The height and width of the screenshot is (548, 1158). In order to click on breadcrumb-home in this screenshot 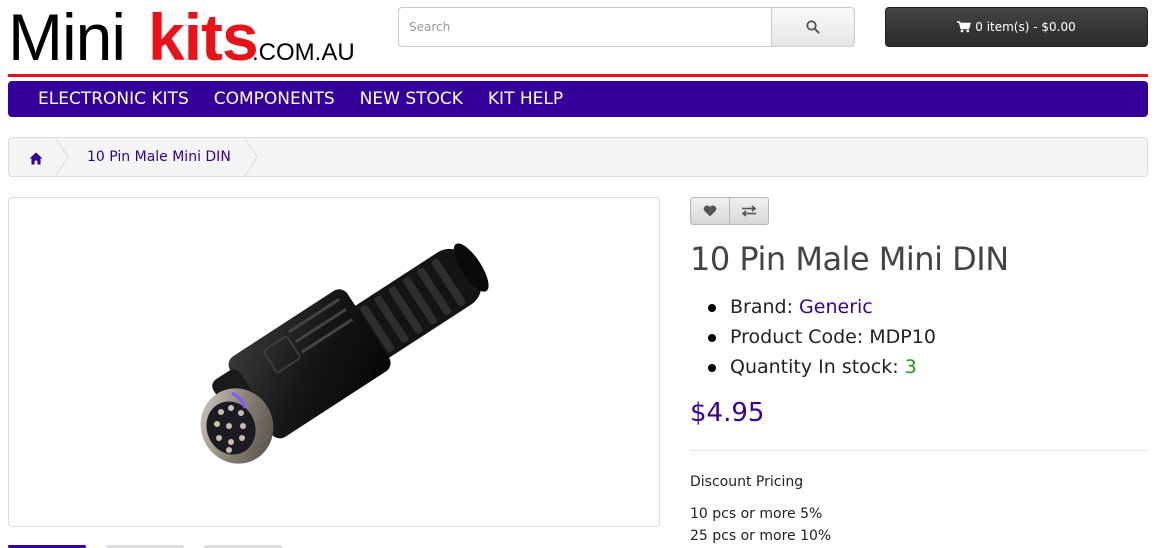, I will do `click(36, 159)`.